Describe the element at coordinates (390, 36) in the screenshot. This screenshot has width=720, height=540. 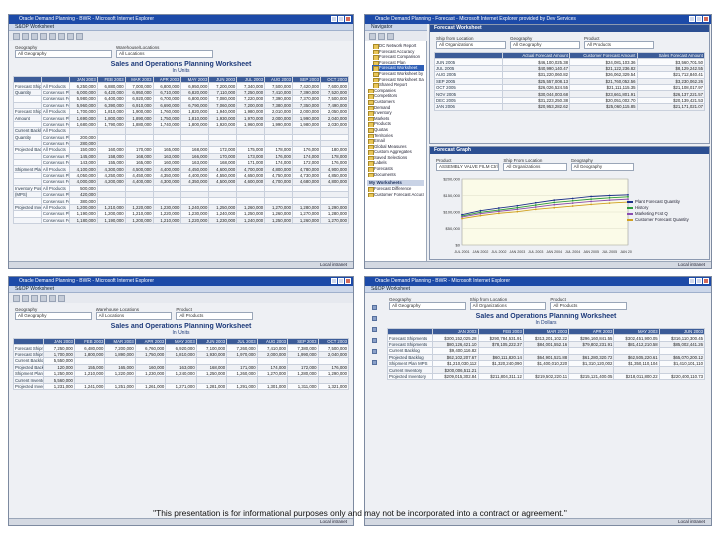
I see `delete-icon` at that location.